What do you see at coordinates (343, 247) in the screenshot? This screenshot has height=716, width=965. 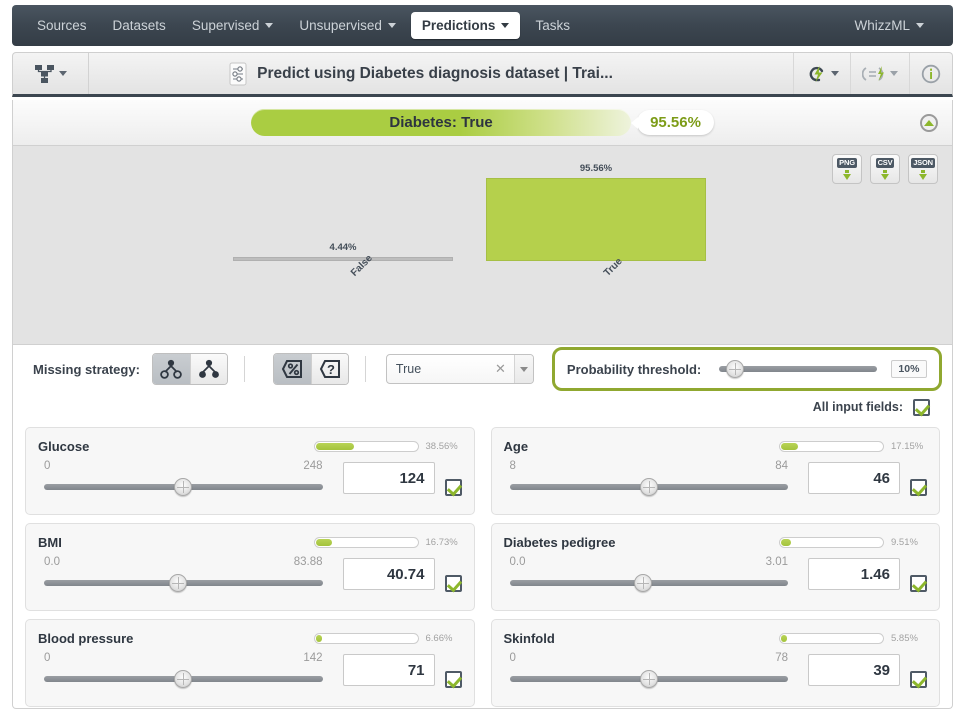 I see `chart-bar-value-label: 4.44%` at bounding box center [343, 247].